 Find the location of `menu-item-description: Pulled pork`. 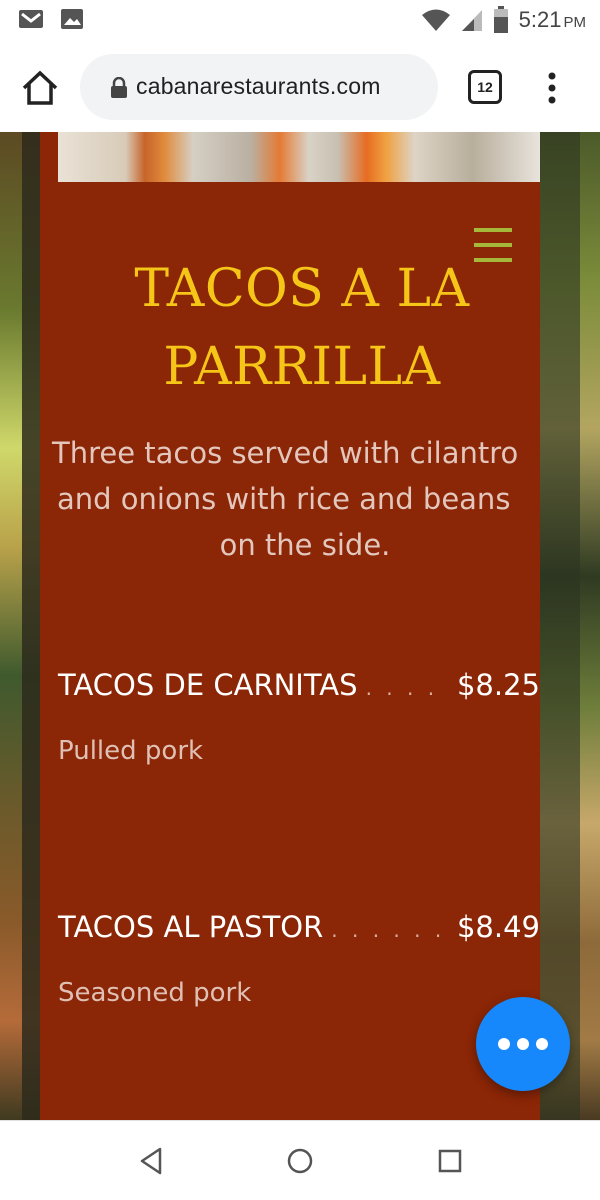

menu-item-description: Pulled pork is located at coordinates (131, 751).